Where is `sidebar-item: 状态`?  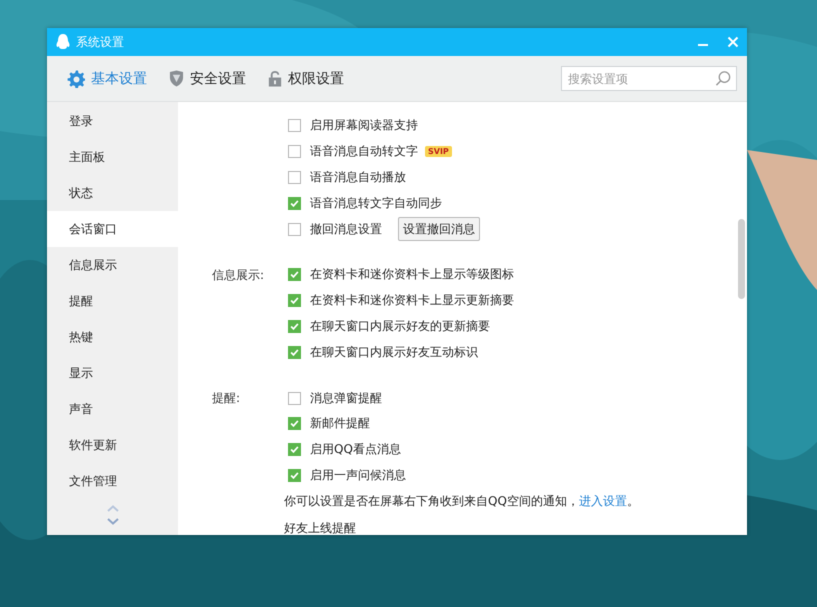 sidebar-item: 状态 is located at coordinates (112, 193).